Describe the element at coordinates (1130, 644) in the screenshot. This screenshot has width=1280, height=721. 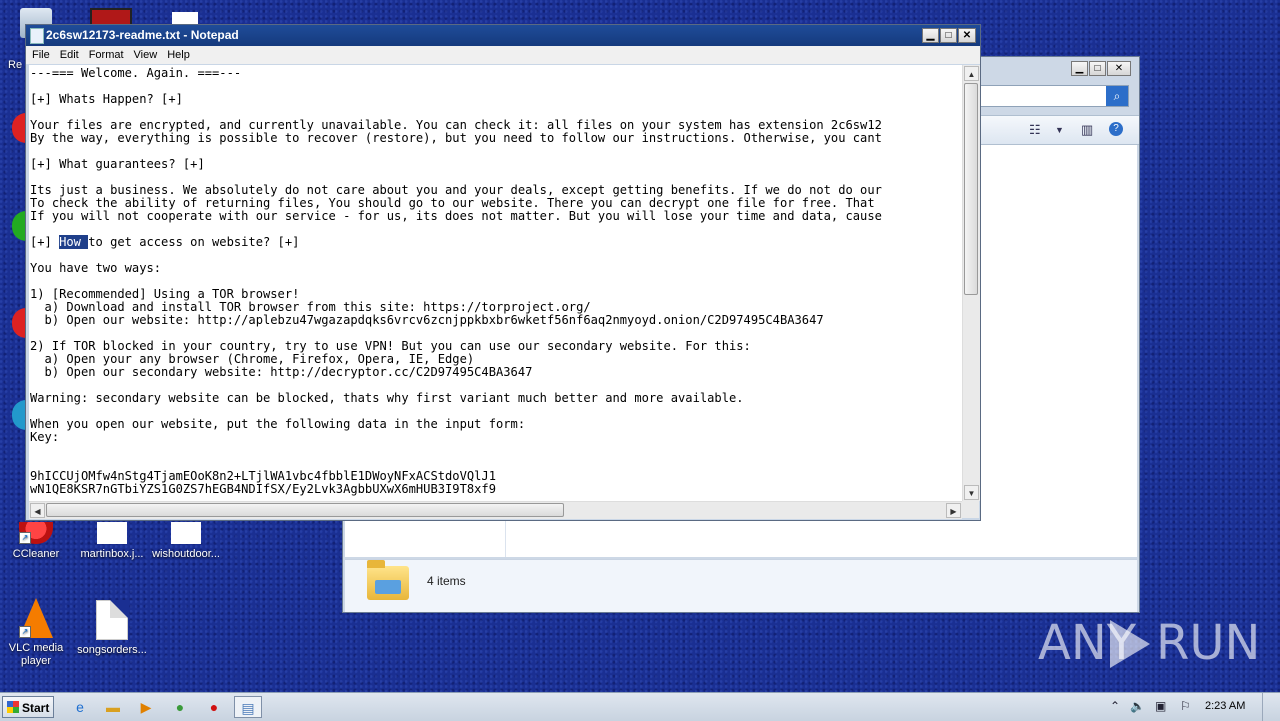
I see `play-logo-icon` at that location.